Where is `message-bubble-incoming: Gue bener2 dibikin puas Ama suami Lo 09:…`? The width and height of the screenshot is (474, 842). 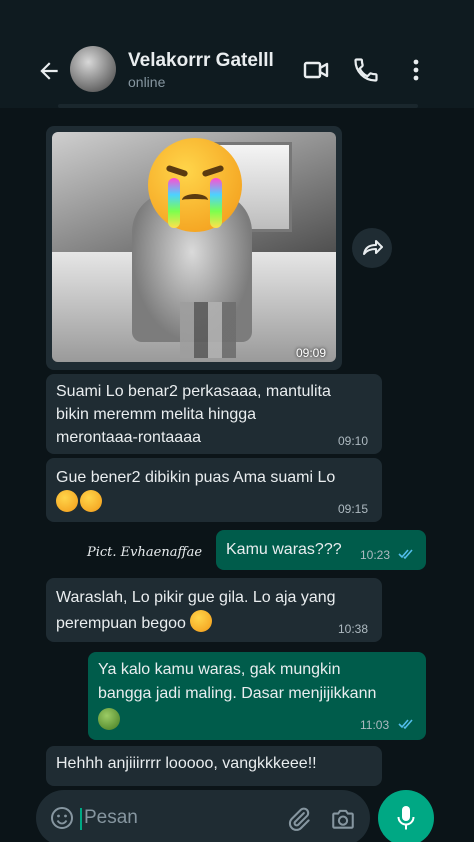 message-bubble-incoming: Gue bener2 dibikin puas Ama suami Lo 09:… is located at coordinates (214, 490).